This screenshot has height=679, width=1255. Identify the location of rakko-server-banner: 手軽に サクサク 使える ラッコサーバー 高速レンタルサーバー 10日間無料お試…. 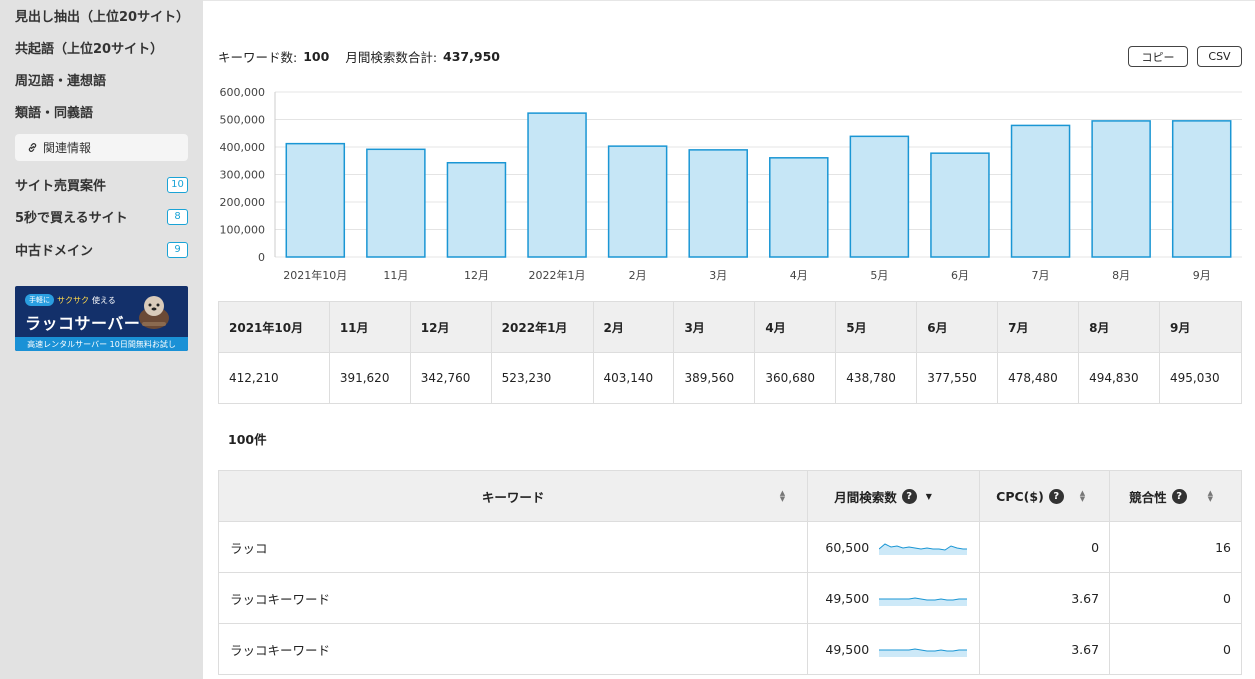
(101, 318).